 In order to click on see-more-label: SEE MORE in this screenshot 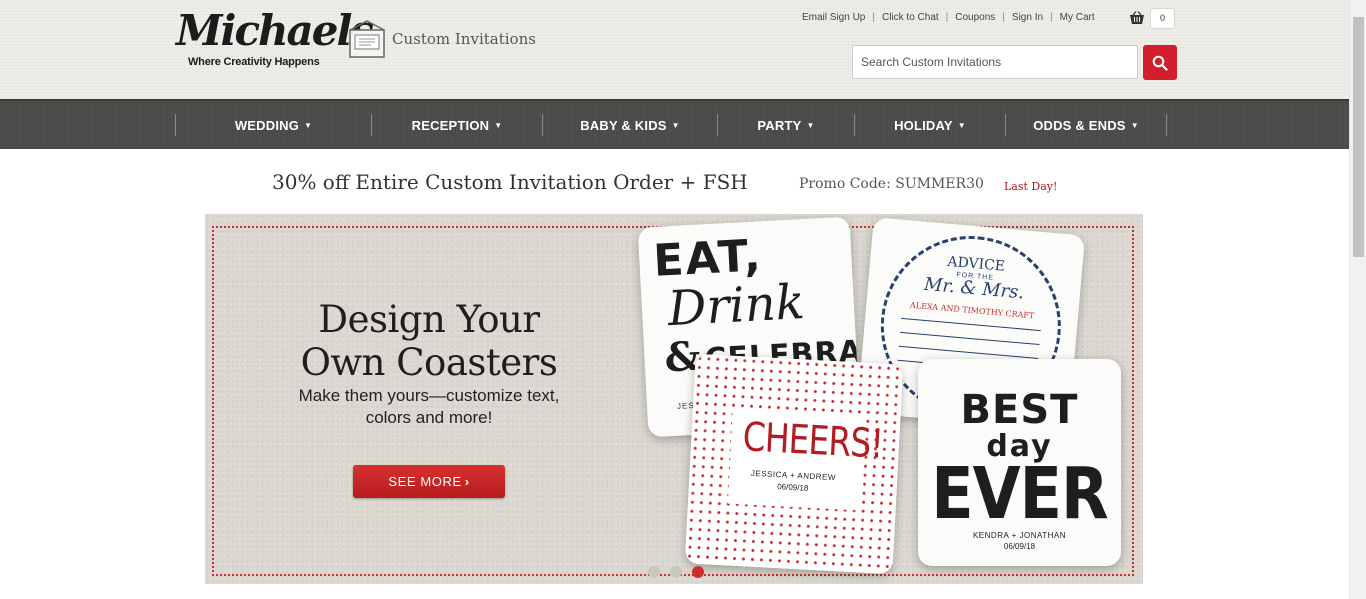, I will do `click(425, 481)`.